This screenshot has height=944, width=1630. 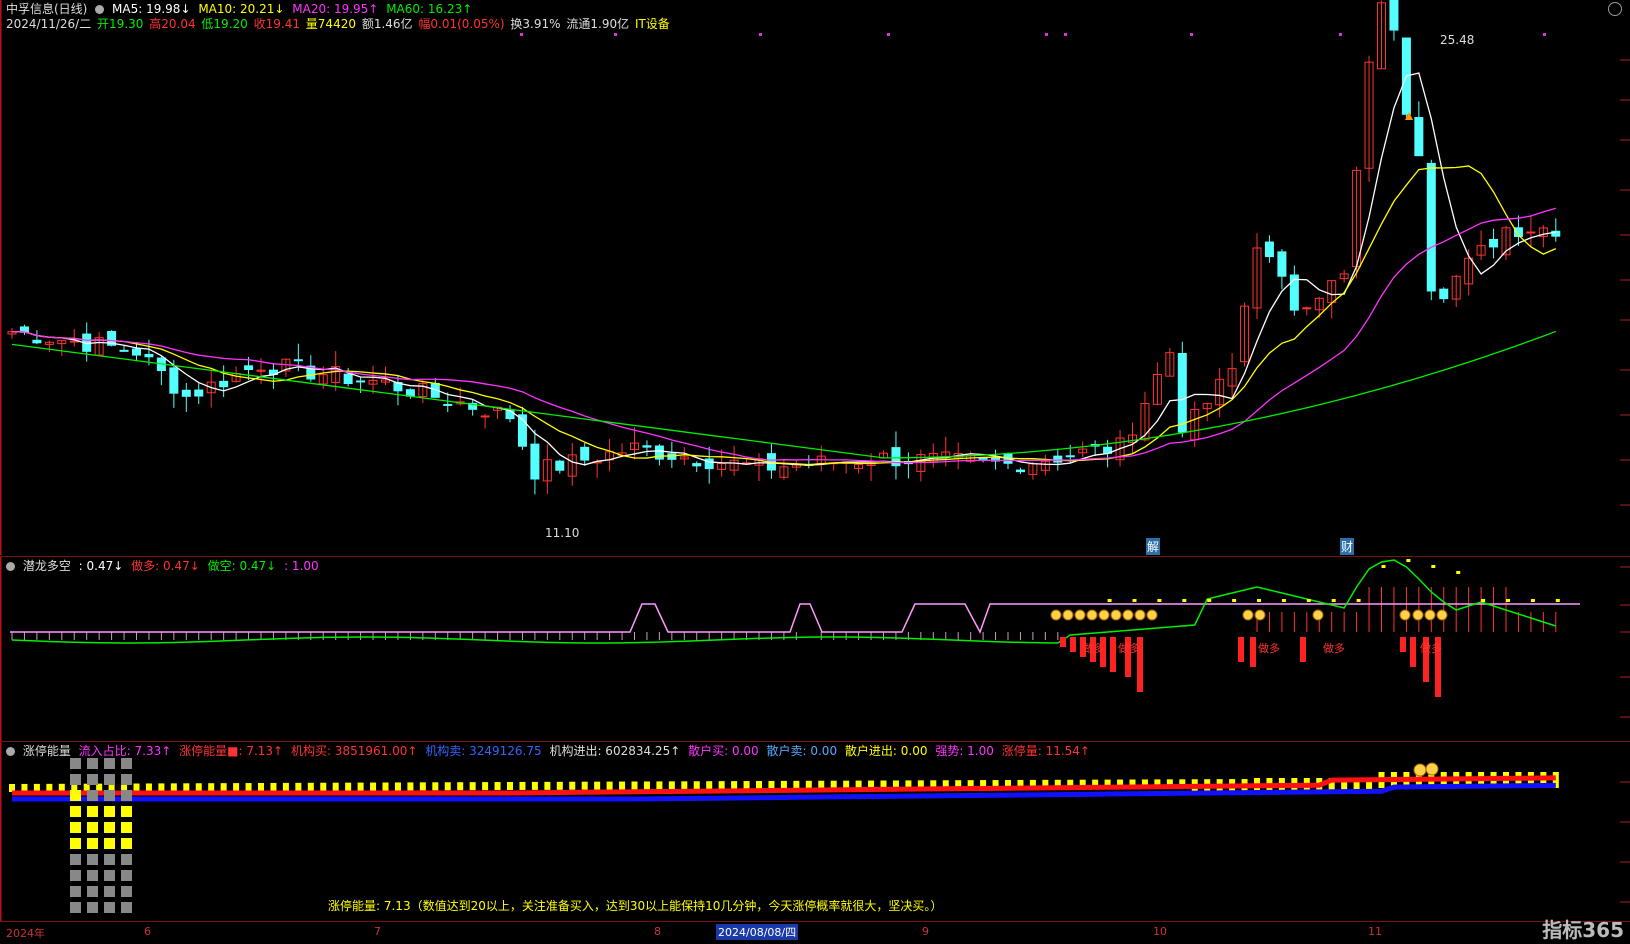 What do you see at coordinates (1045, 751) in the screenshot?
I see `ind2-value-10: 涨停量: 11.54↑` at bounding box center [1045, 751].